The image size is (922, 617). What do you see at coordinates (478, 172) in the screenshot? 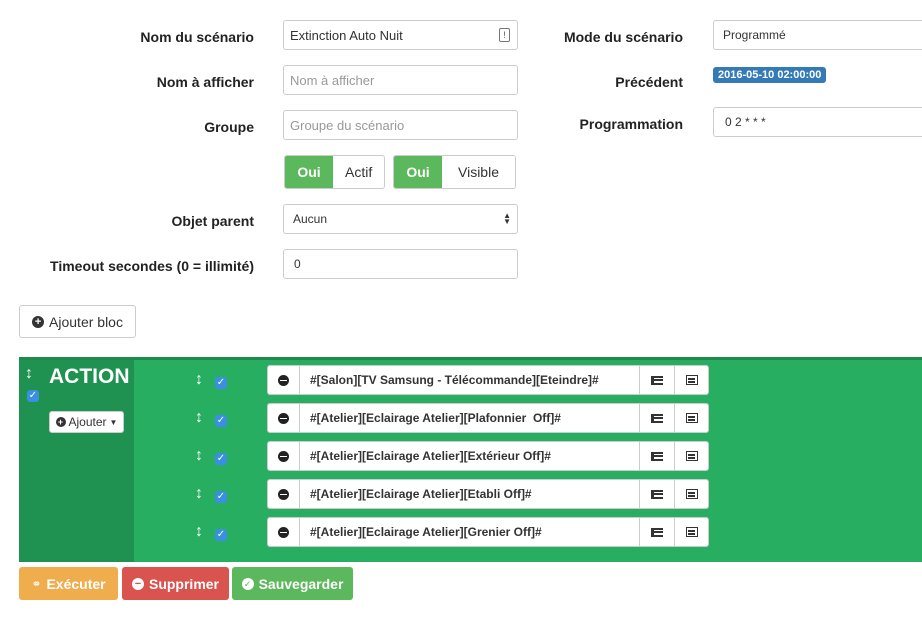
I see `visible-label: Visible` at bounding box center [478, 172].